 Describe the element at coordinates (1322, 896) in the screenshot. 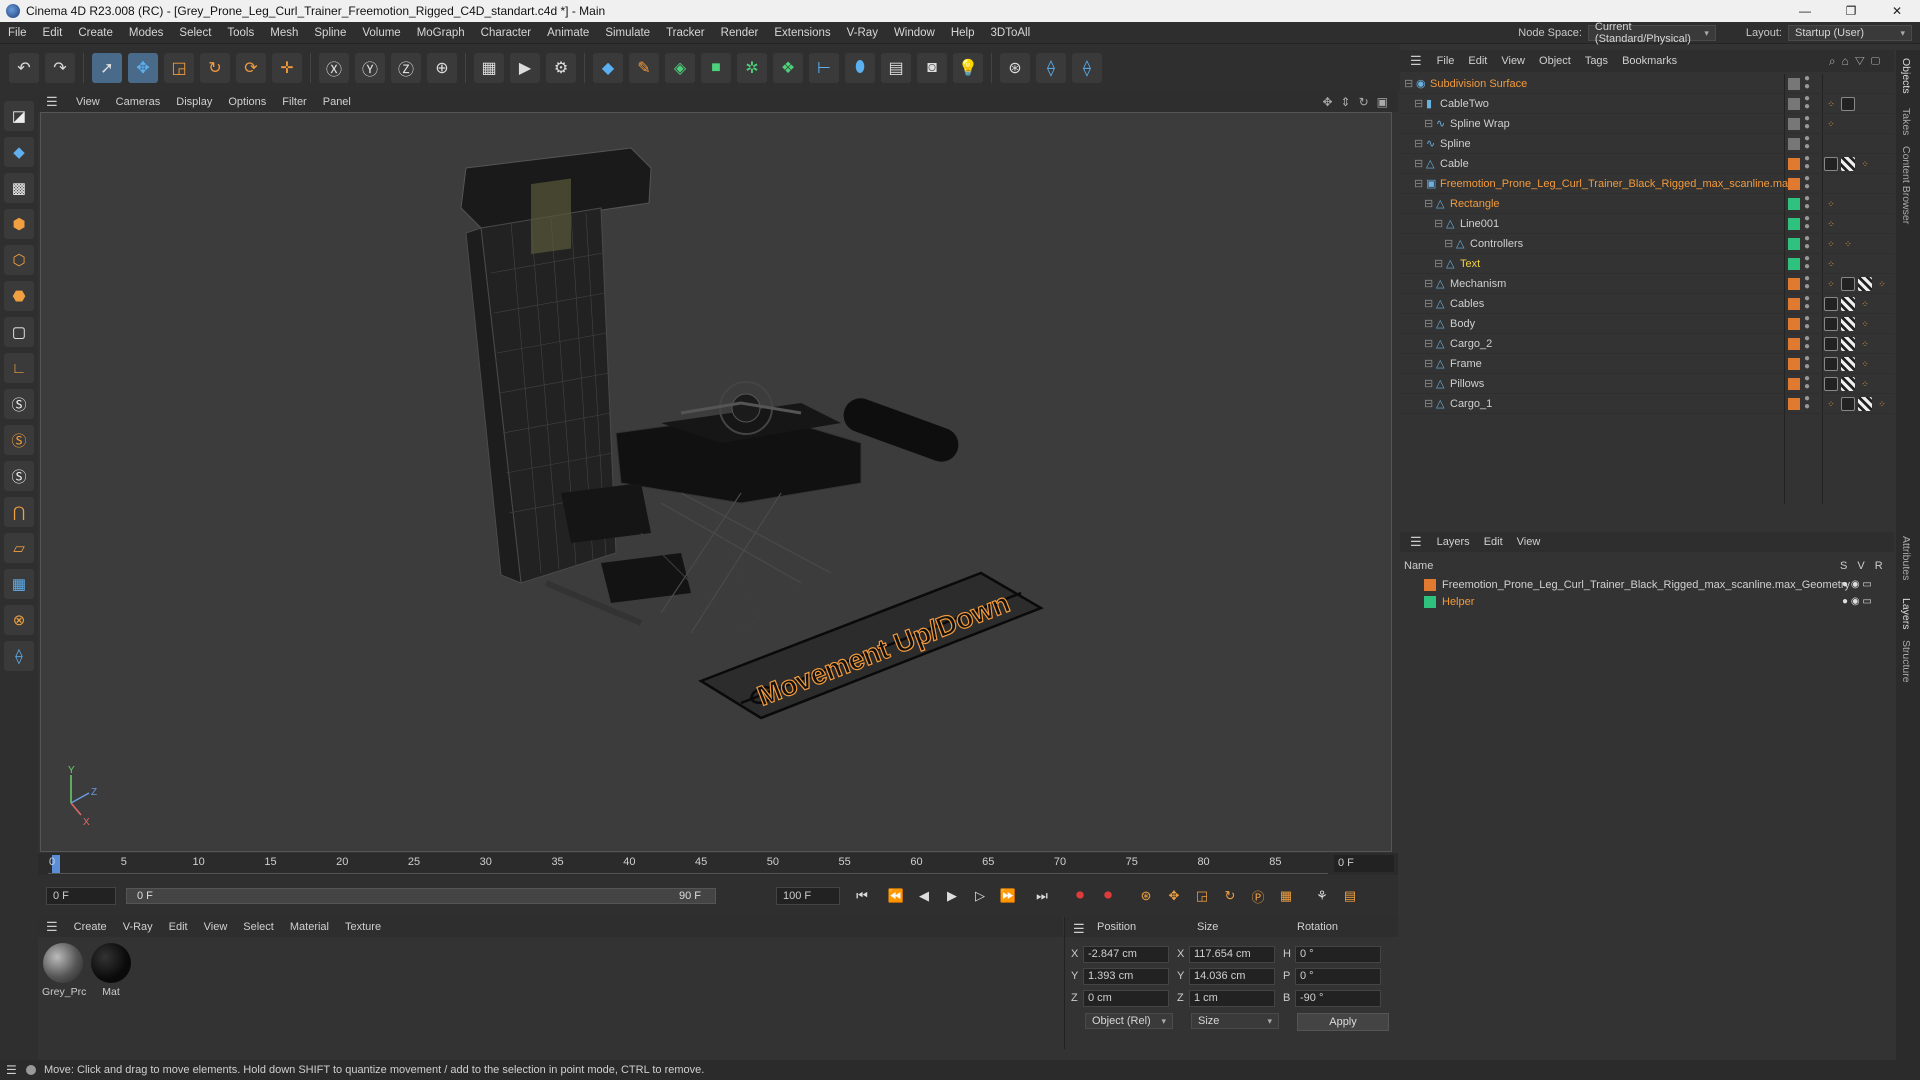

I see `motion-mode-icon: ⚘` at that location.